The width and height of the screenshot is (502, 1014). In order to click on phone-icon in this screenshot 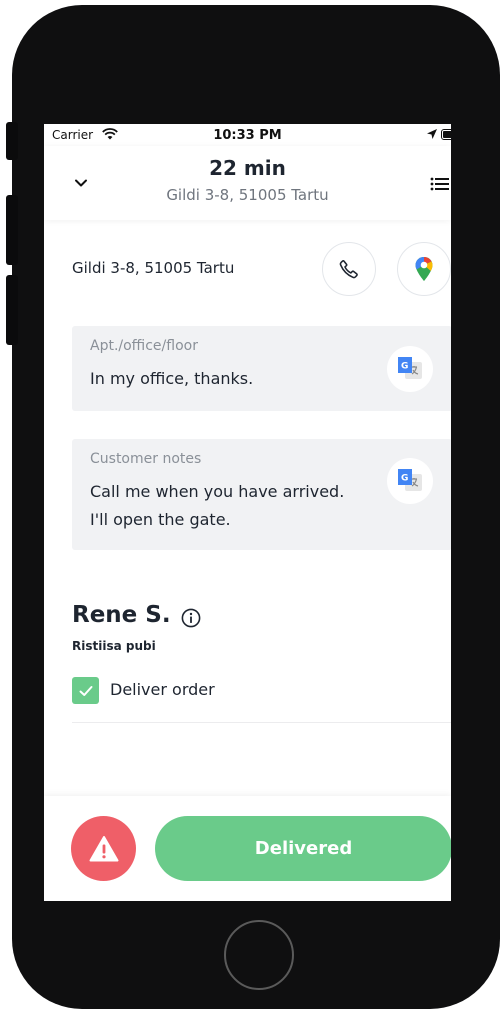, I will do `click(348, 269)`.